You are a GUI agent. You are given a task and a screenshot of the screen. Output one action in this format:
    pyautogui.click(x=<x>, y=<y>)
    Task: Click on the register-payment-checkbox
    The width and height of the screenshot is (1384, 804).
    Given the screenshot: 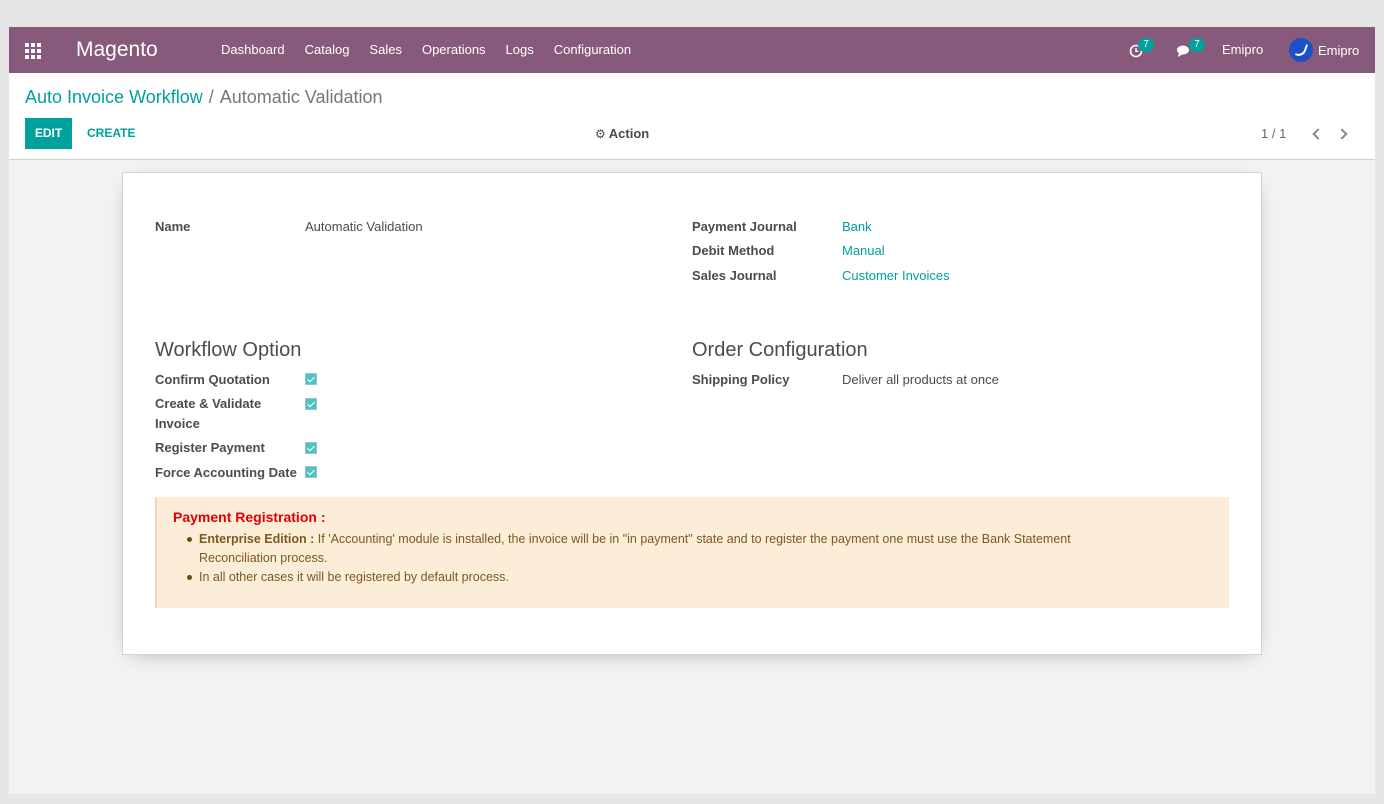 What is the action you would take?
    pyautogui.click(x=311, y=448)
    